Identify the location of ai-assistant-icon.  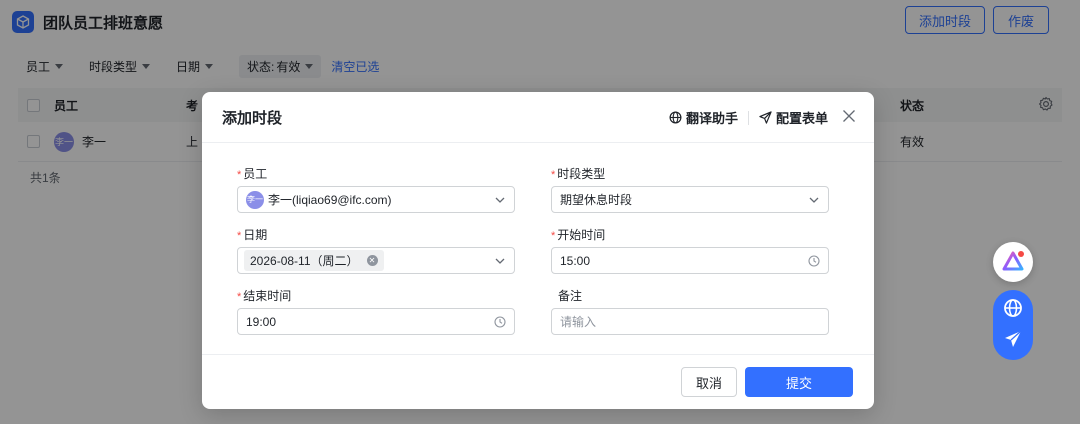
(1013, 261).